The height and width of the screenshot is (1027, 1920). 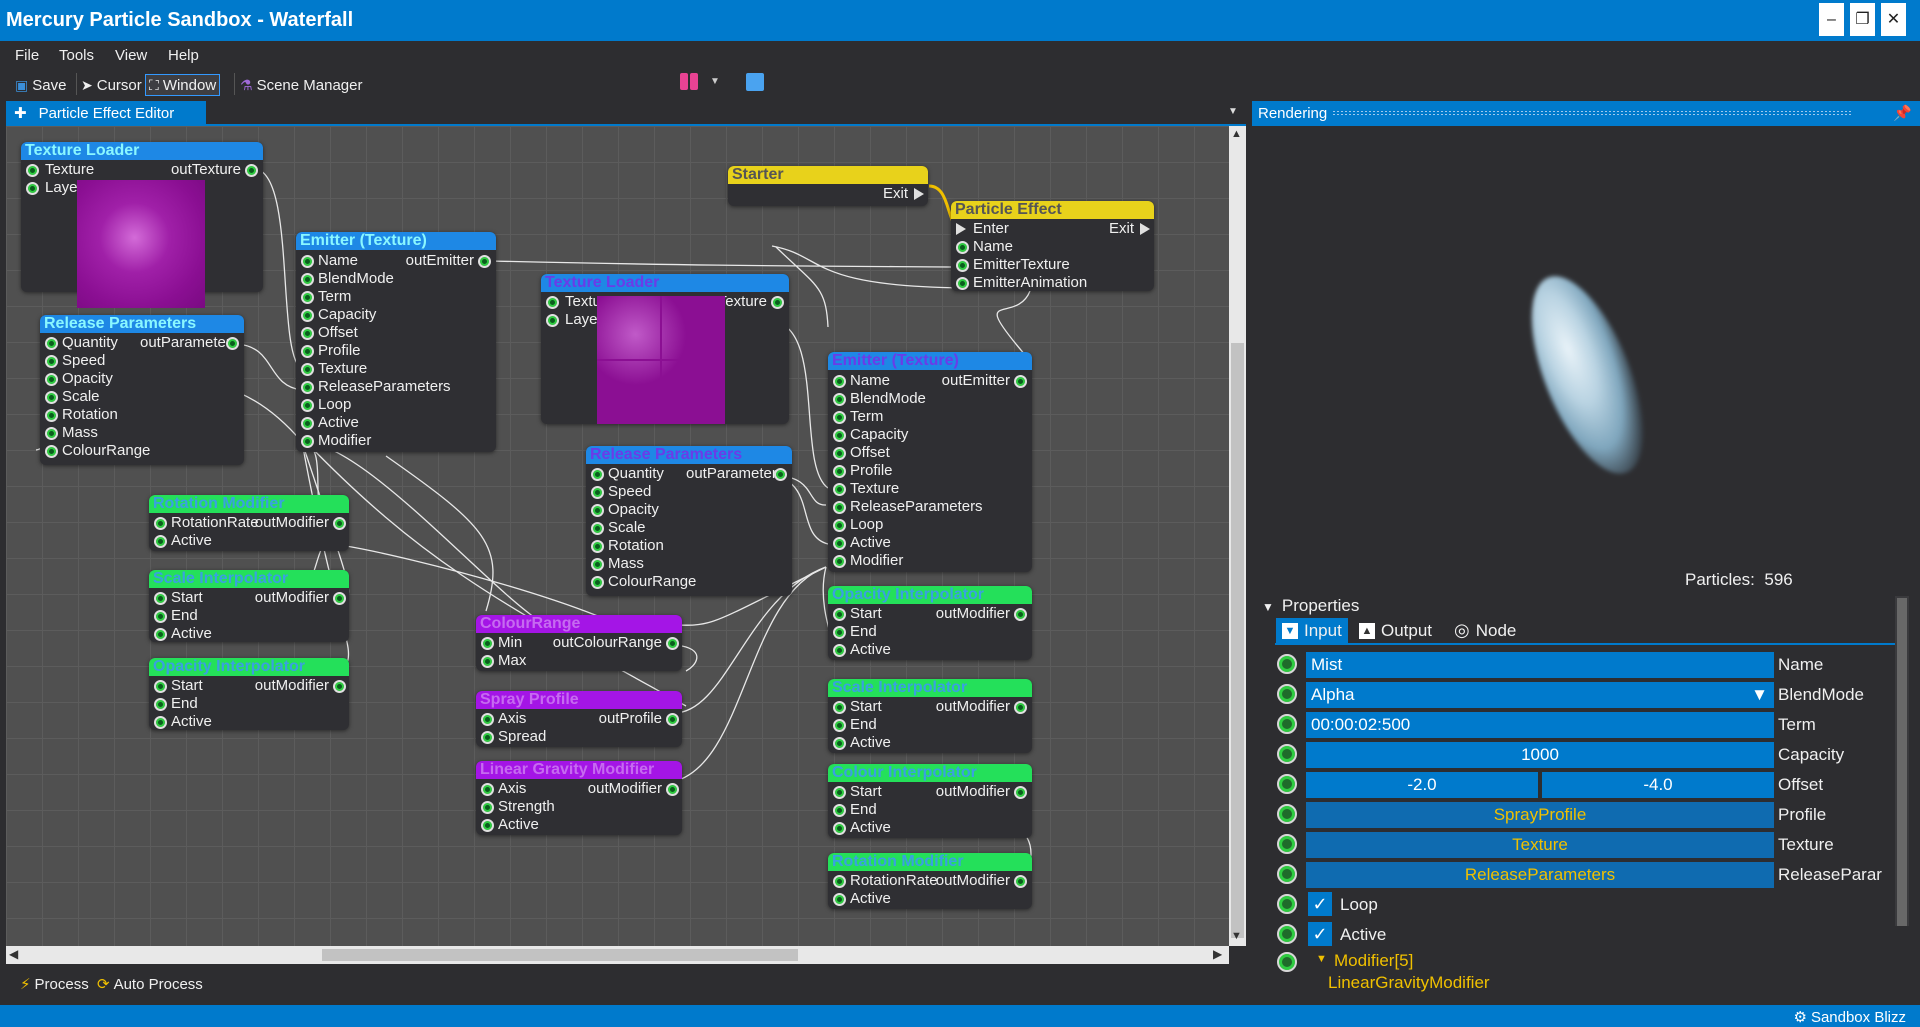 What do you see at coordinates (1287, 664) in the screenshot?
I see `name-pin` at bounding box center [1287, 664].